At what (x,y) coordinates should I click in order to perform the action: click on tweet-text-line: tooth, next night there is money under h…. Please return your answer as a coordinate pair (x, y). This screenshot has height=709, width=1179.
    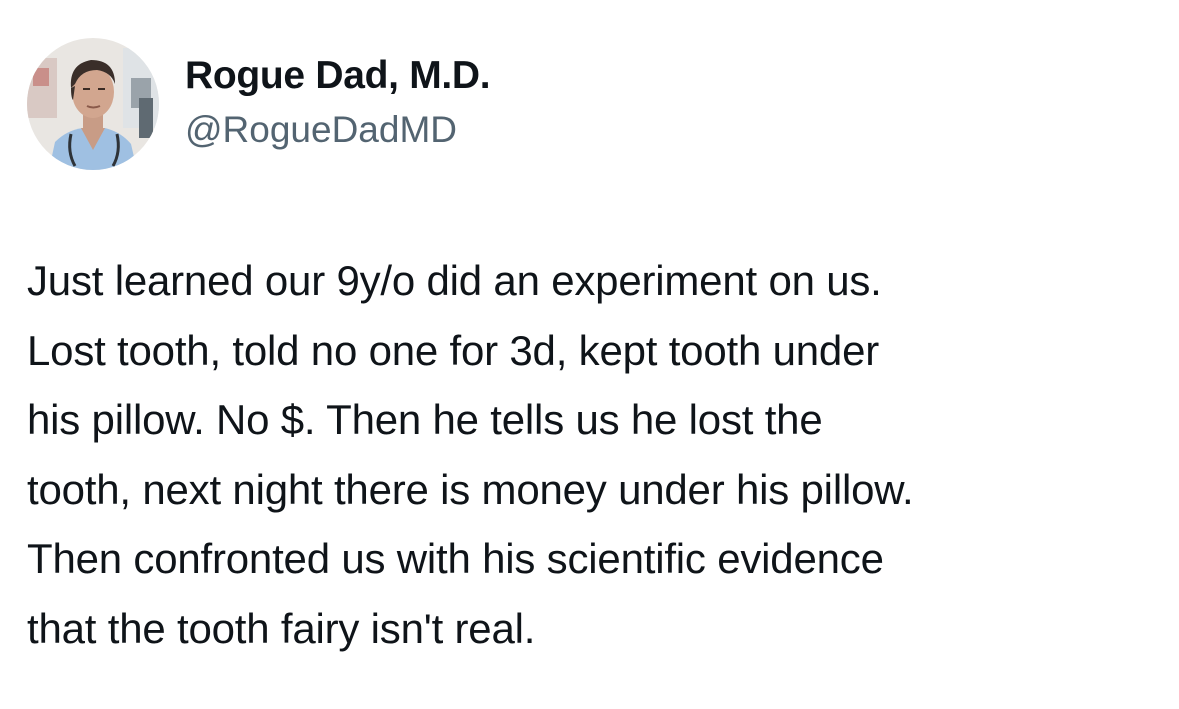
    Looking at the image, I should click on (470, 489).